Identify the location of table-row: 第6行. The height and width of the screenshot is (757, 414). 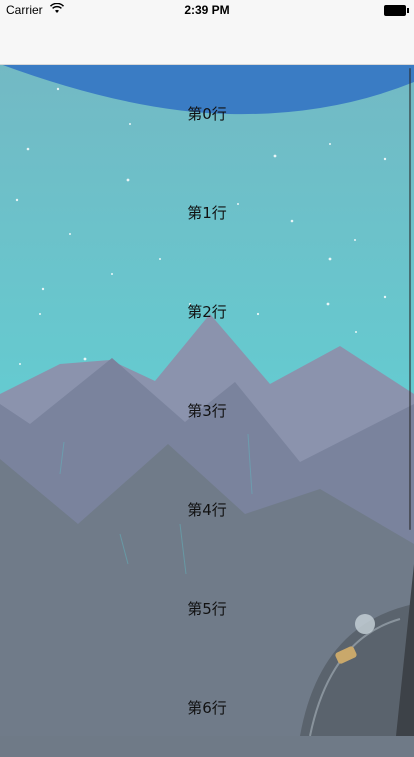
(207, 707).